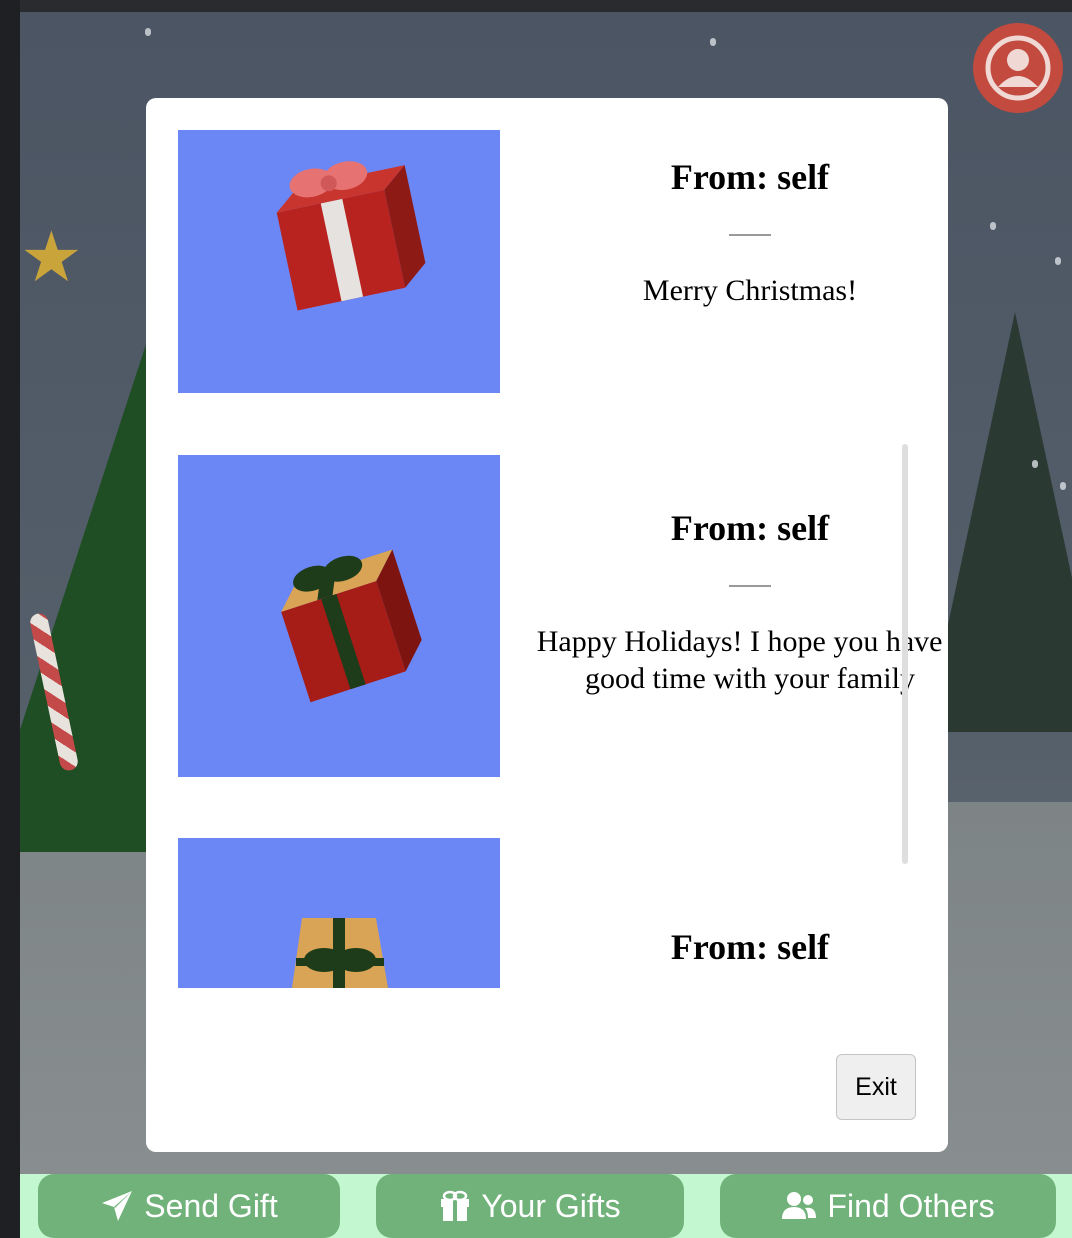  I want to click on user-circle-icon, so click(1018, 68).